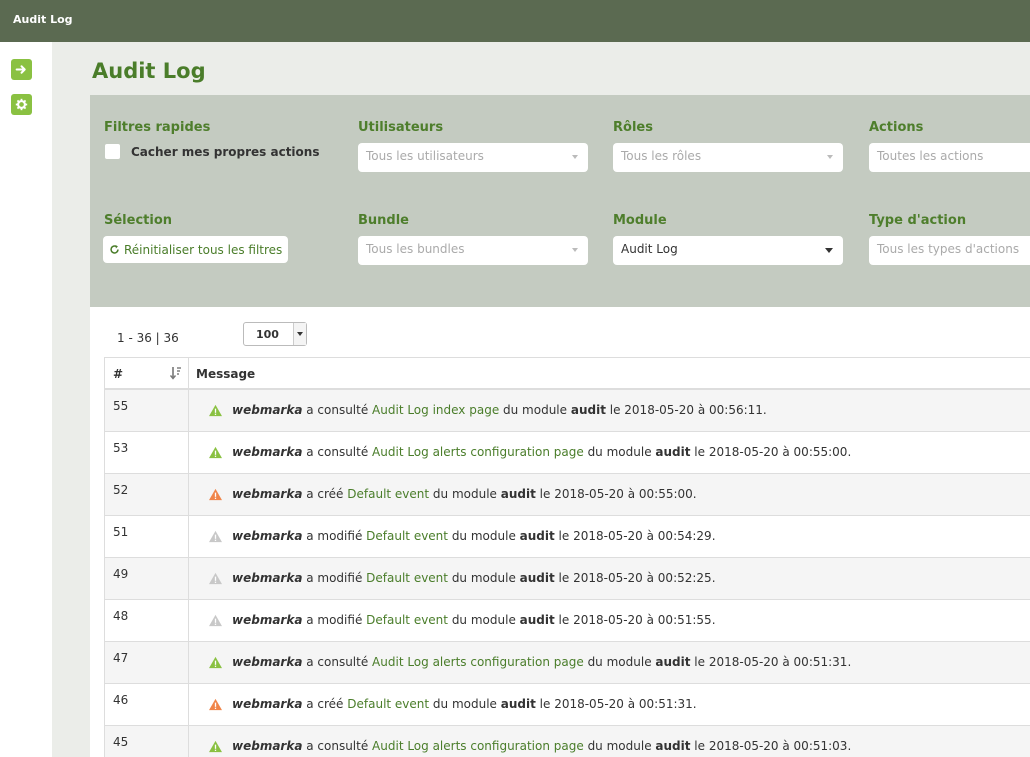  What do you see at coordinates (121, 490) in the screenshot?
I see `row-number: 52` at bounding box center [121, 490].